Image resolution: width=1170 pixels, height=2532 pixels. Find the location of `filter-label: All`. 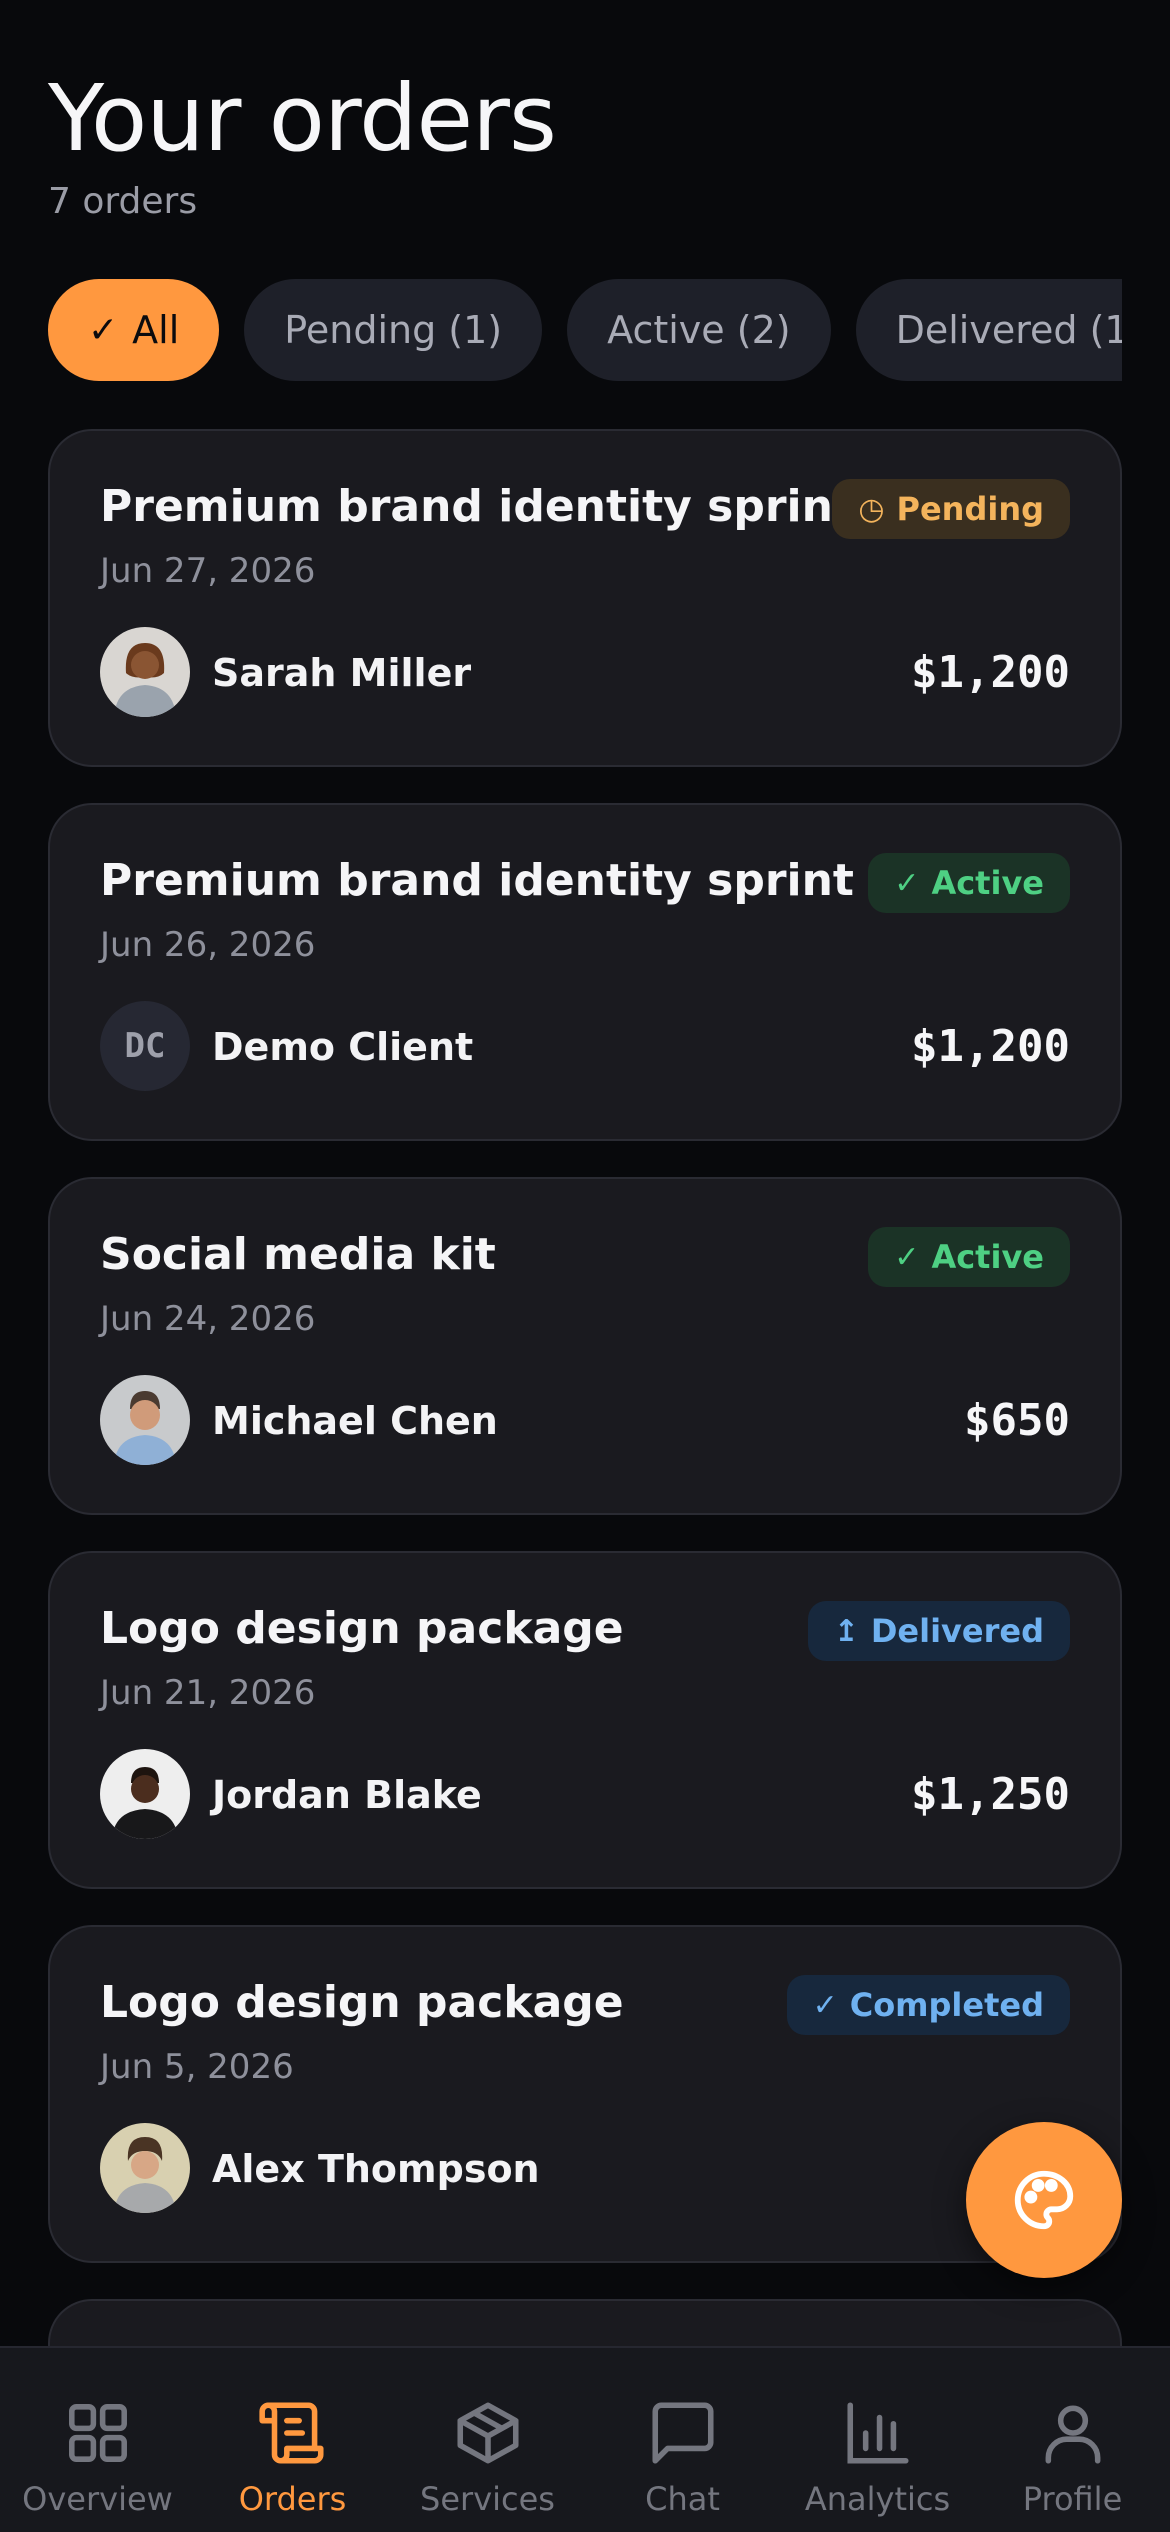

filter-label: All is located at coordinates (156, 330).